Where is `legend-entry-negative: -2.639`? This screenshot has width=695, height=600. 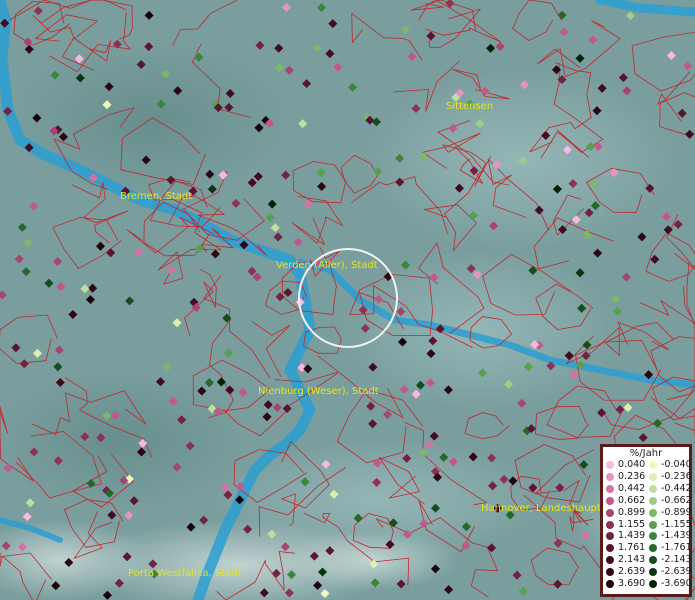 legend-entry-negative: -2.639 is located at coordinates (670, 572).